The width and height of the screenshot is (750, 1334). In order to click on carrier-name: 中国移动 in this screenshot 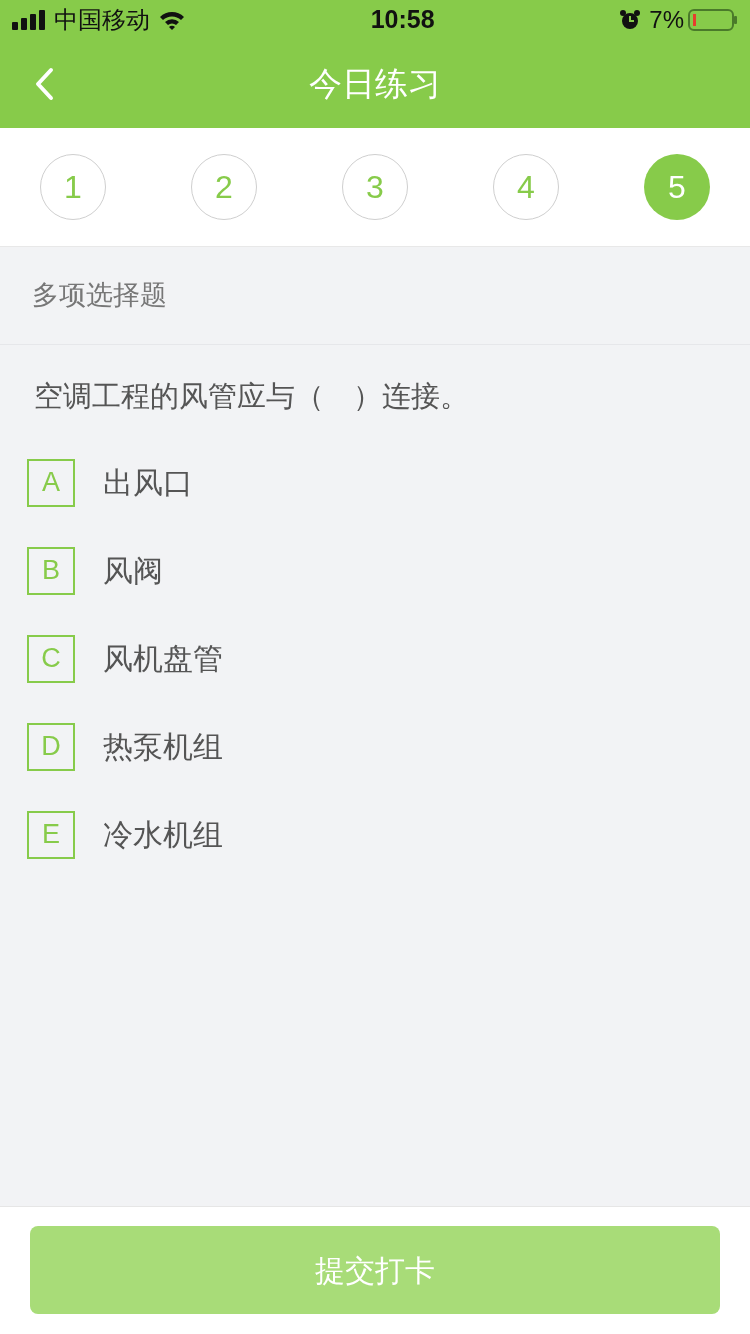, I will do `click(102, 20)`.